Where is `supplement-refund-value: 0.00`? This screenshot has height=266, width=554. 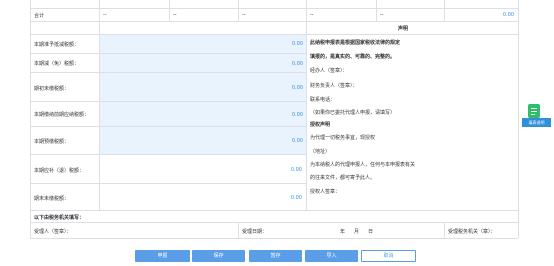
supplement-refund-value: 0.00 is located at coordinates (296, 170).